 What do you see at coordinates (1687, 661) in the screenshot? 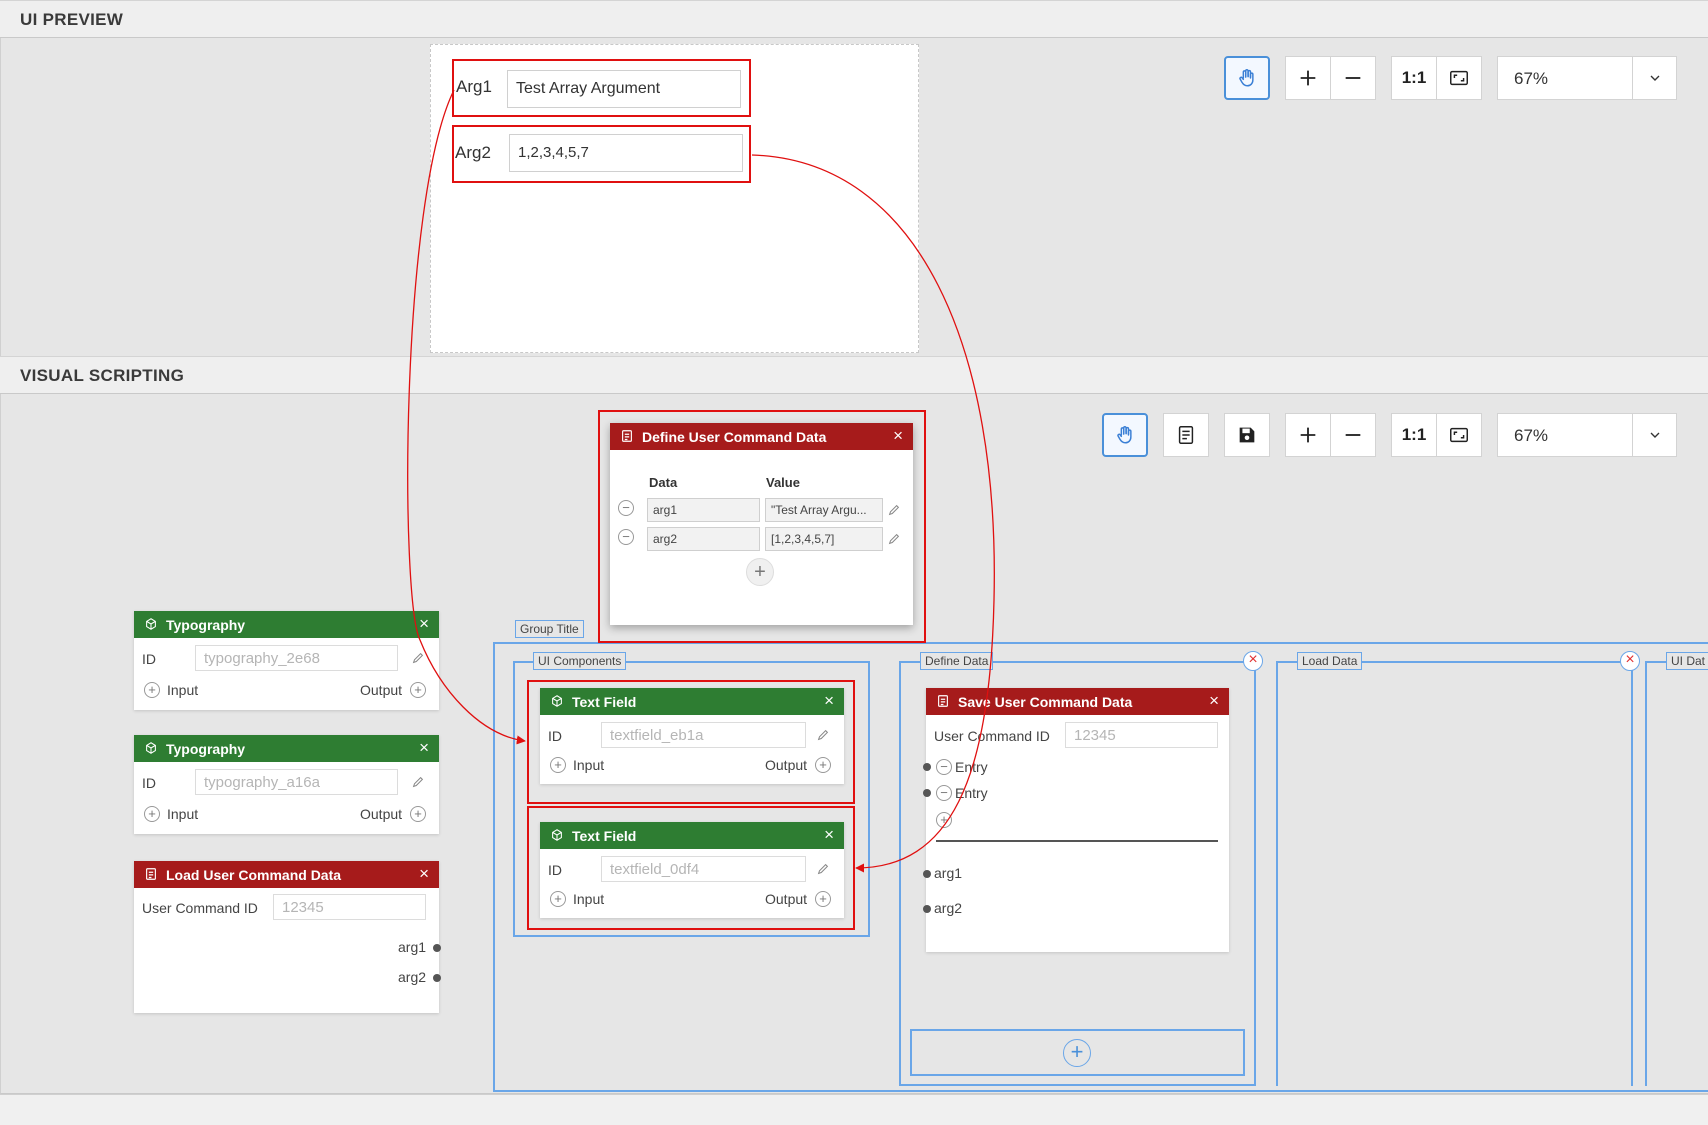
I see `ui-data-label: UI Dat` at bounding box center [1687, 661].